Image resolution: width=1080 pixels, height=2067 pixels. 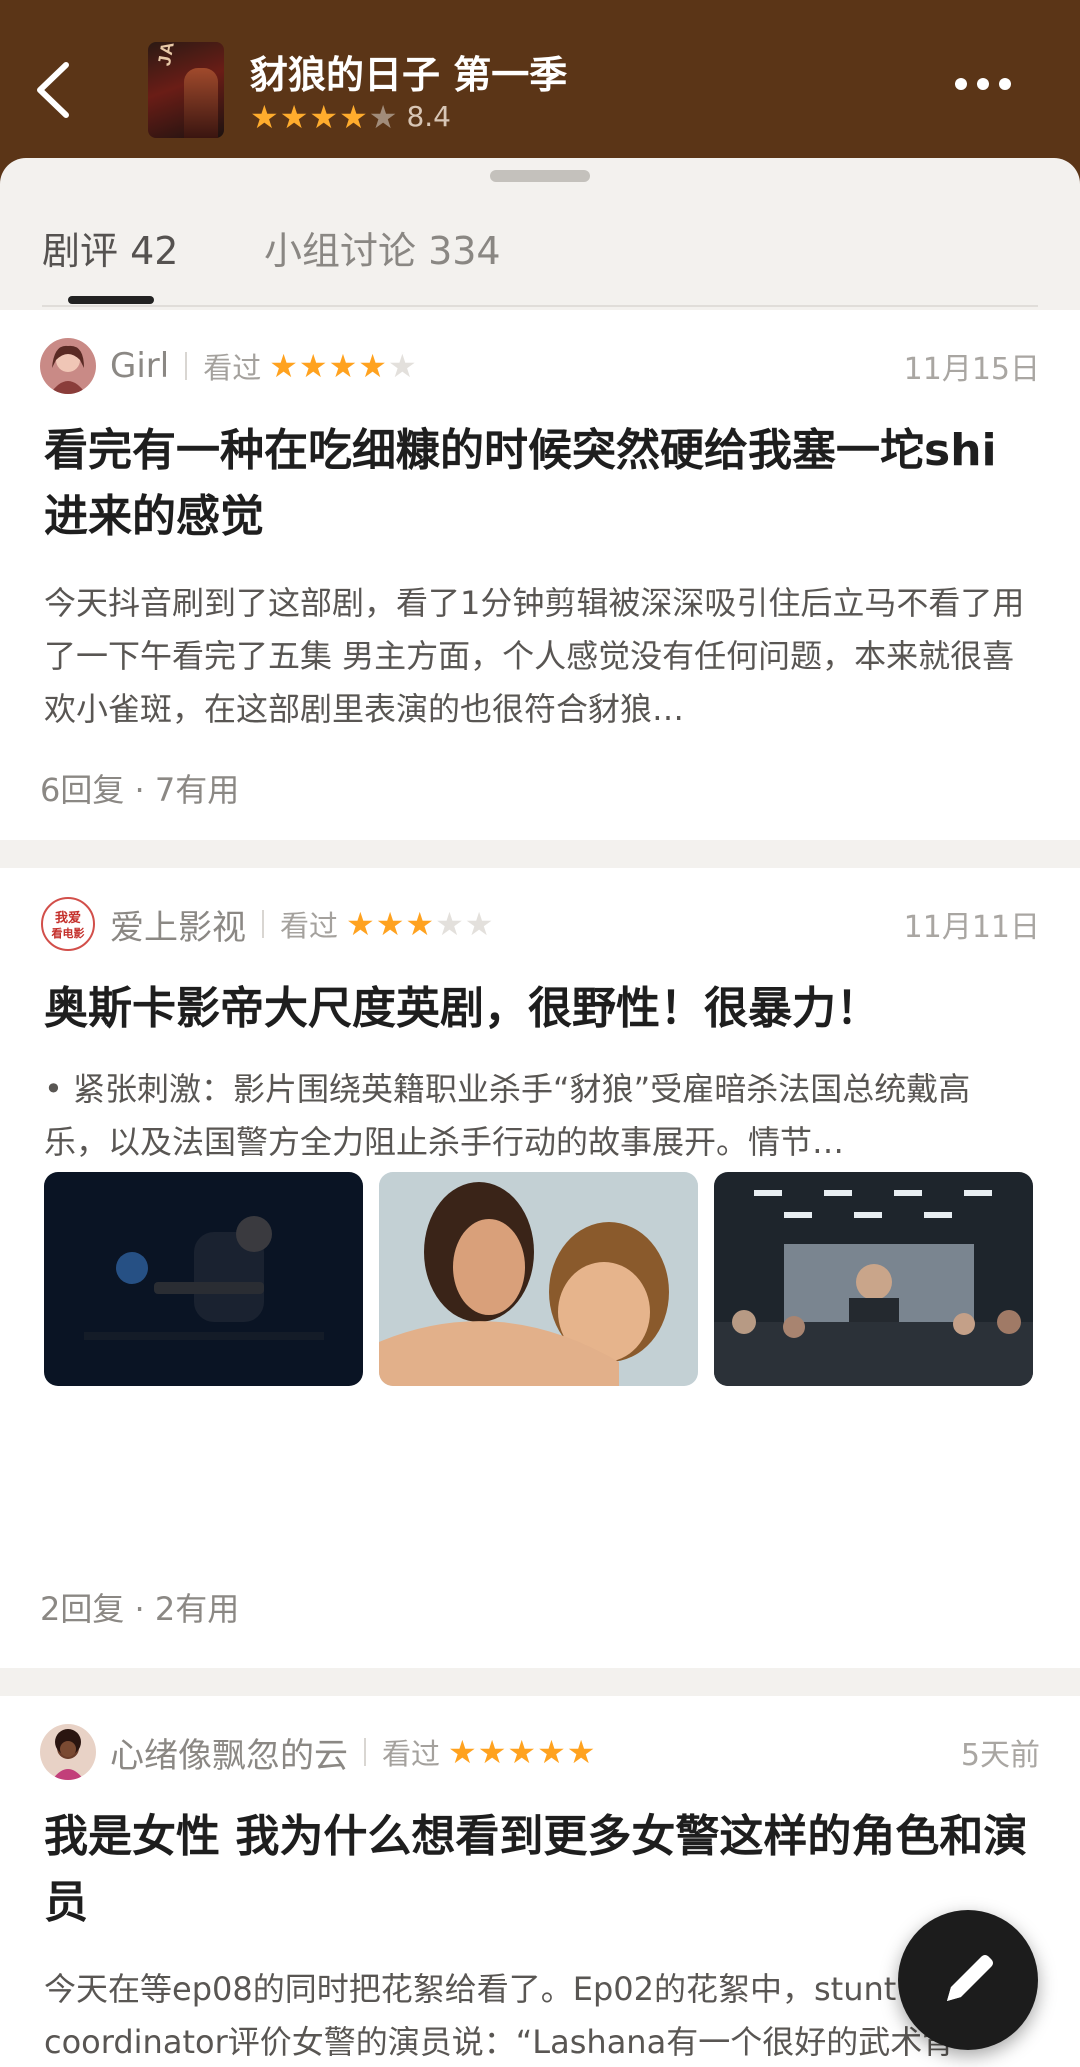 I want to click on tab-bar: 剧评 42 小组讨论 334, so click(x=540, y=234).